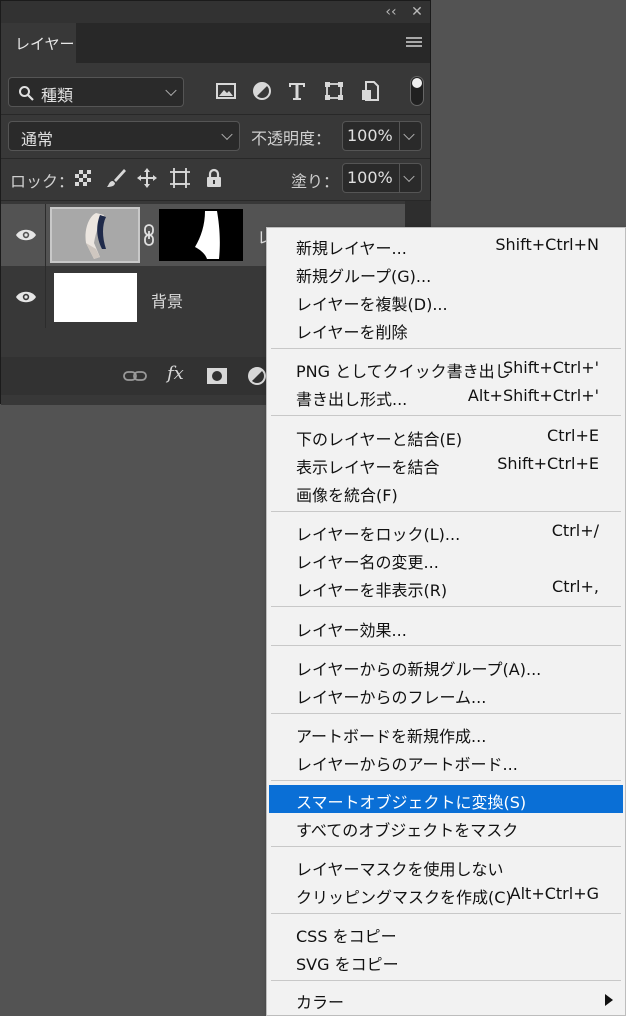 The width and height of the screenshot is (626, 1016). I want to click on lock-label: ロック：, so click(42, 181).